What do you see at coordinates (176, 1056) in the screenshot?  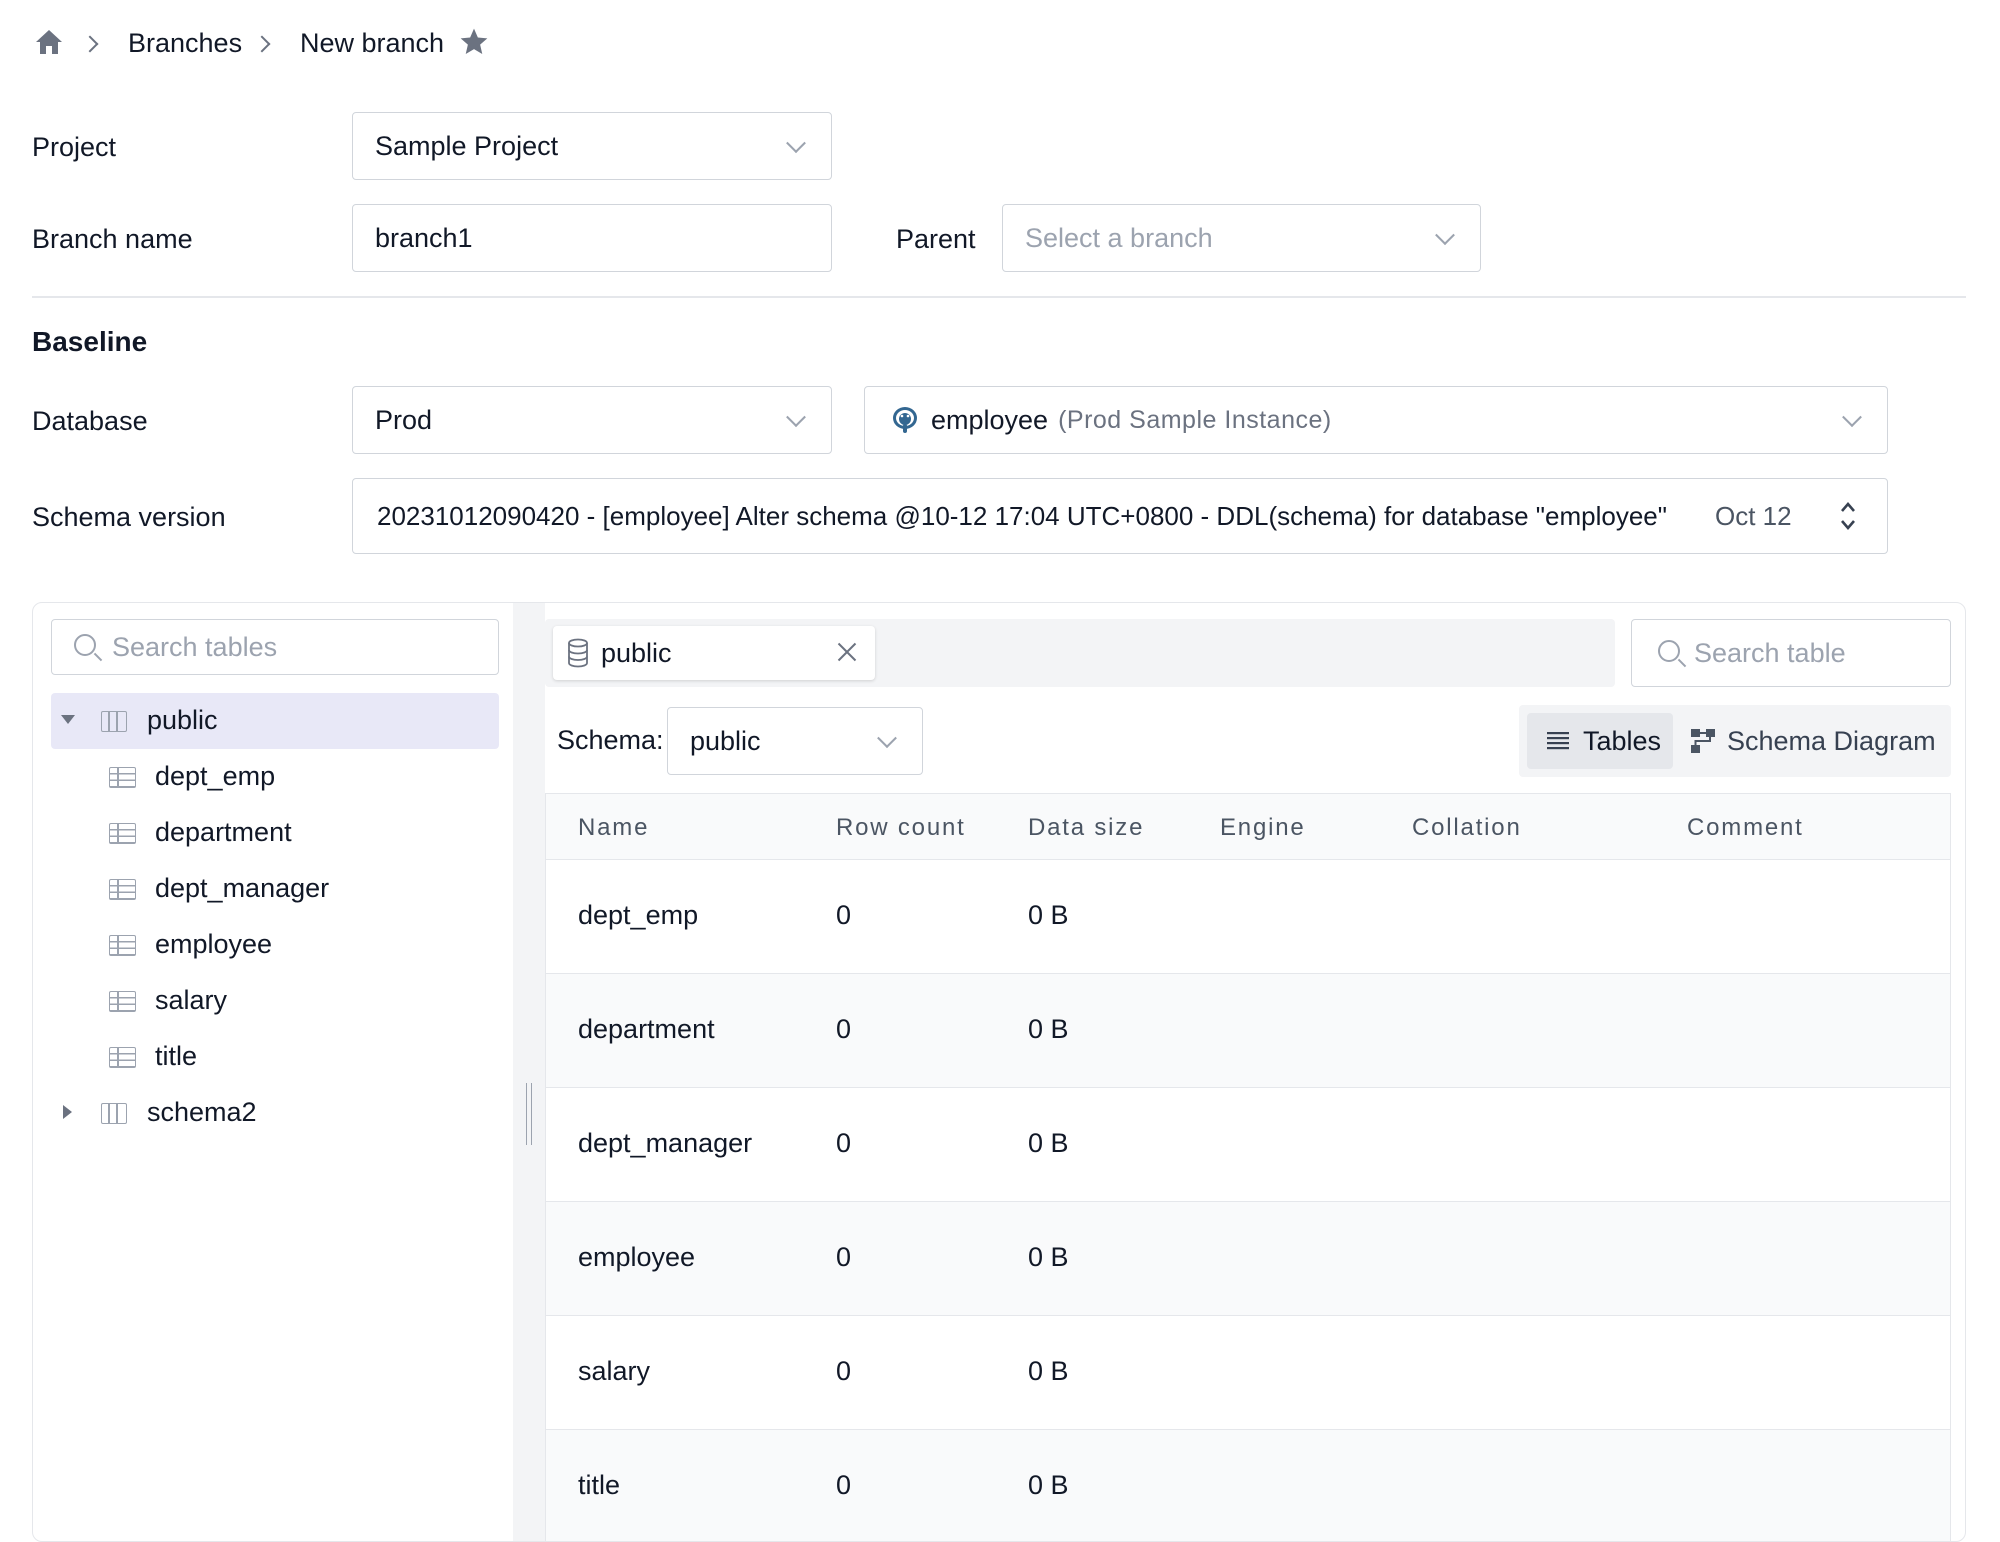 I see `tree-table-label: title` at bounding box center [176, 1056].